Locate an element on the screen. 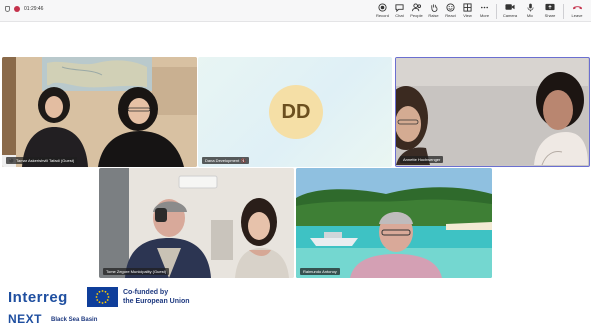  participant-tile-2: DD Dana Development 🔇 is located at coordinates (295, 112).